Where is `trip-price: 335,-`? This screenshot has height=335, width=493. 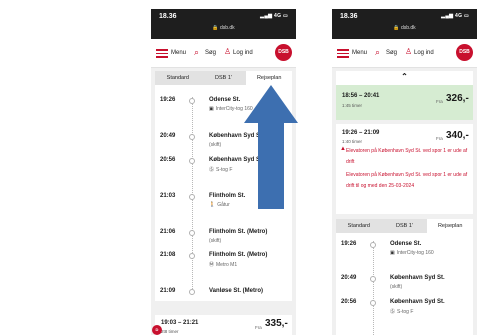 trip-price: 335,- is located at coordinates (276, 323).